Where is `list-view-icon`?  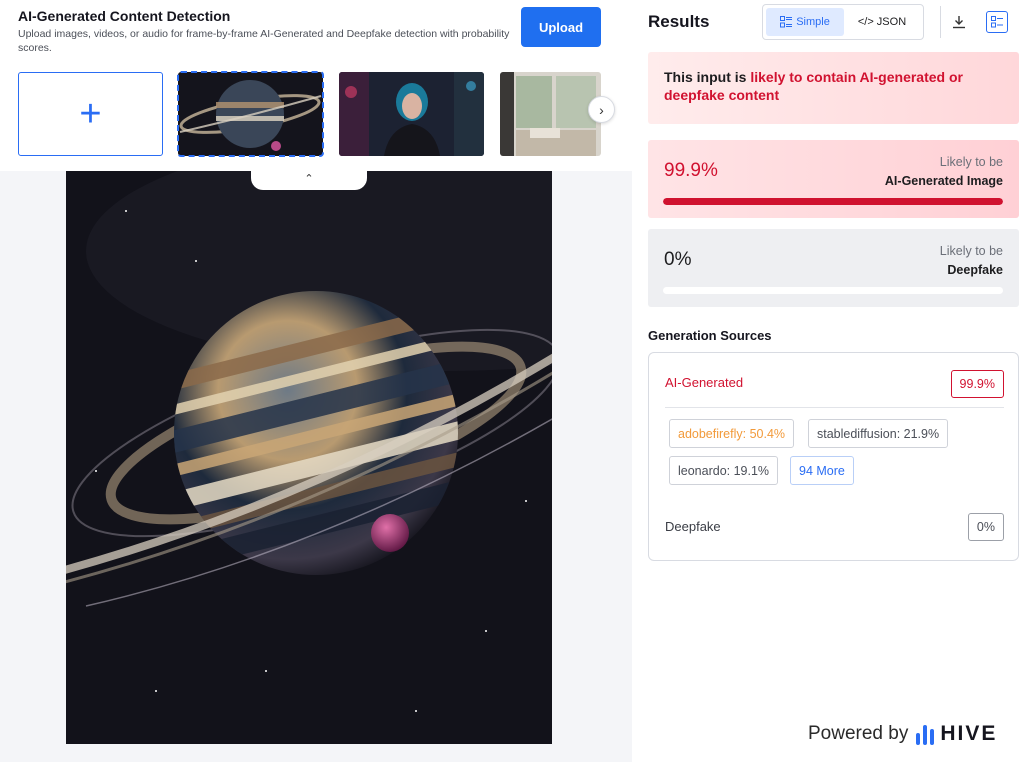 list-view-icon is located at coordinates (786, 22).